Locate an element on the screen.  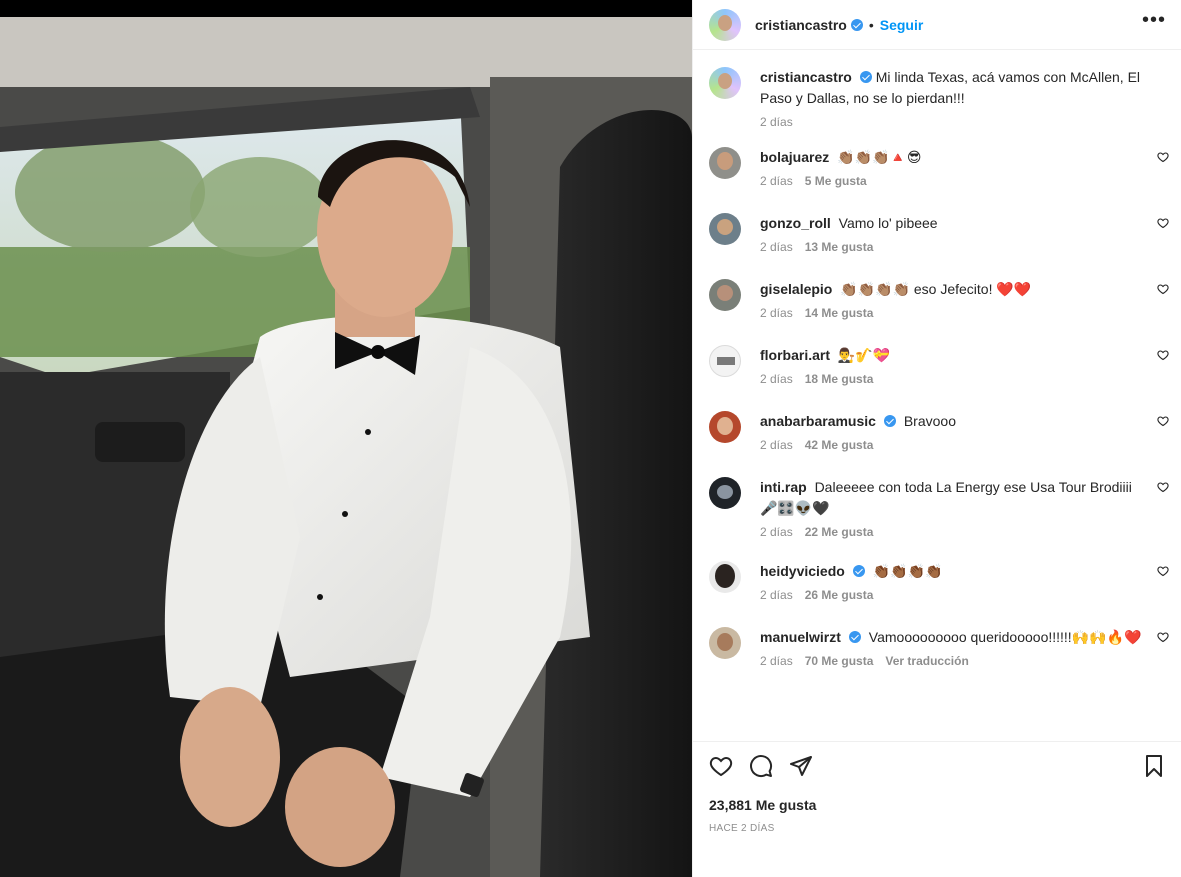
comment-username: gonzo_roll is located at coordinates (795, 223).